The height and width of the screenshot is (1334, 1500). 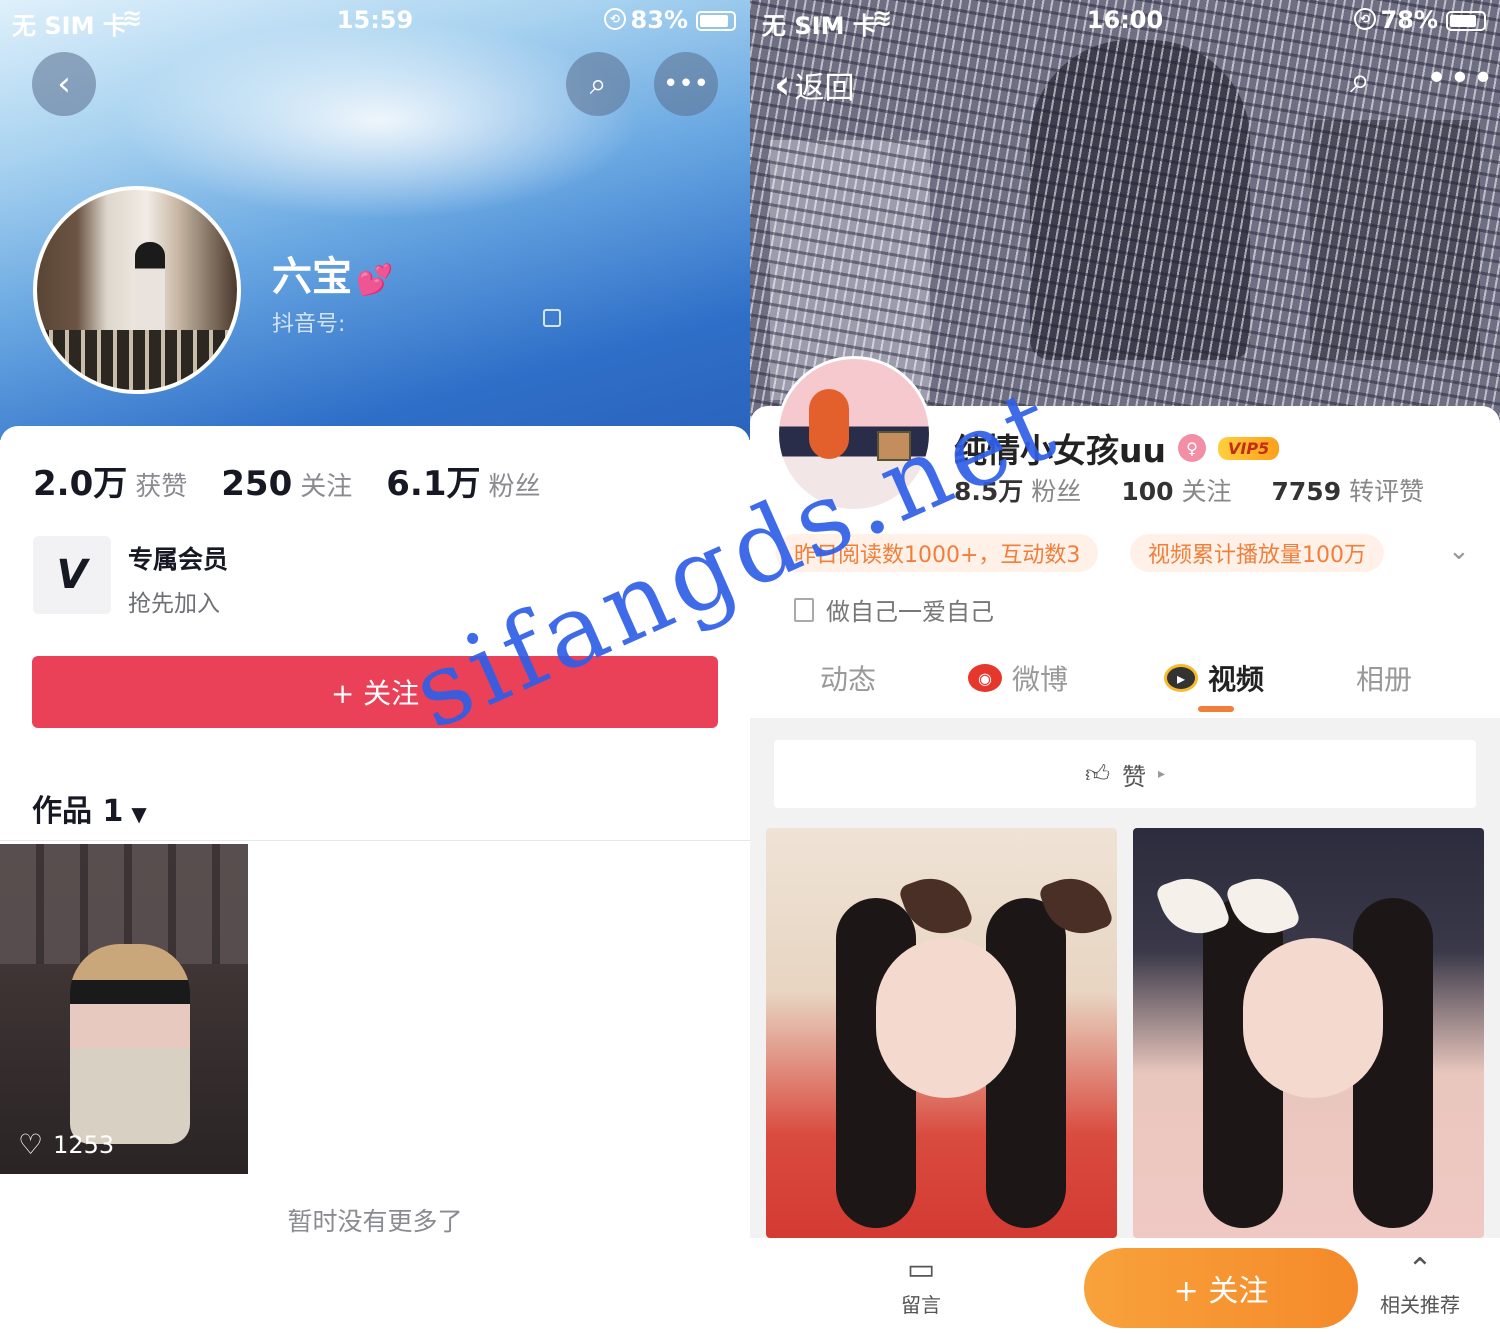 What do you see at coordinates (137, 290) in the screenshot?
I see `avatar` at bounding box center [137, 290].